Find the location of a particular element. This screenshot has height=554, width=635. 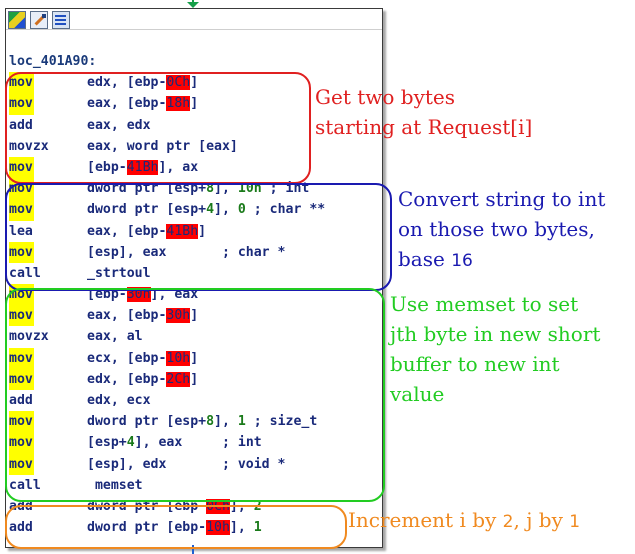

annotation-orange-n1: 2 is located at coordinates (508, 522).